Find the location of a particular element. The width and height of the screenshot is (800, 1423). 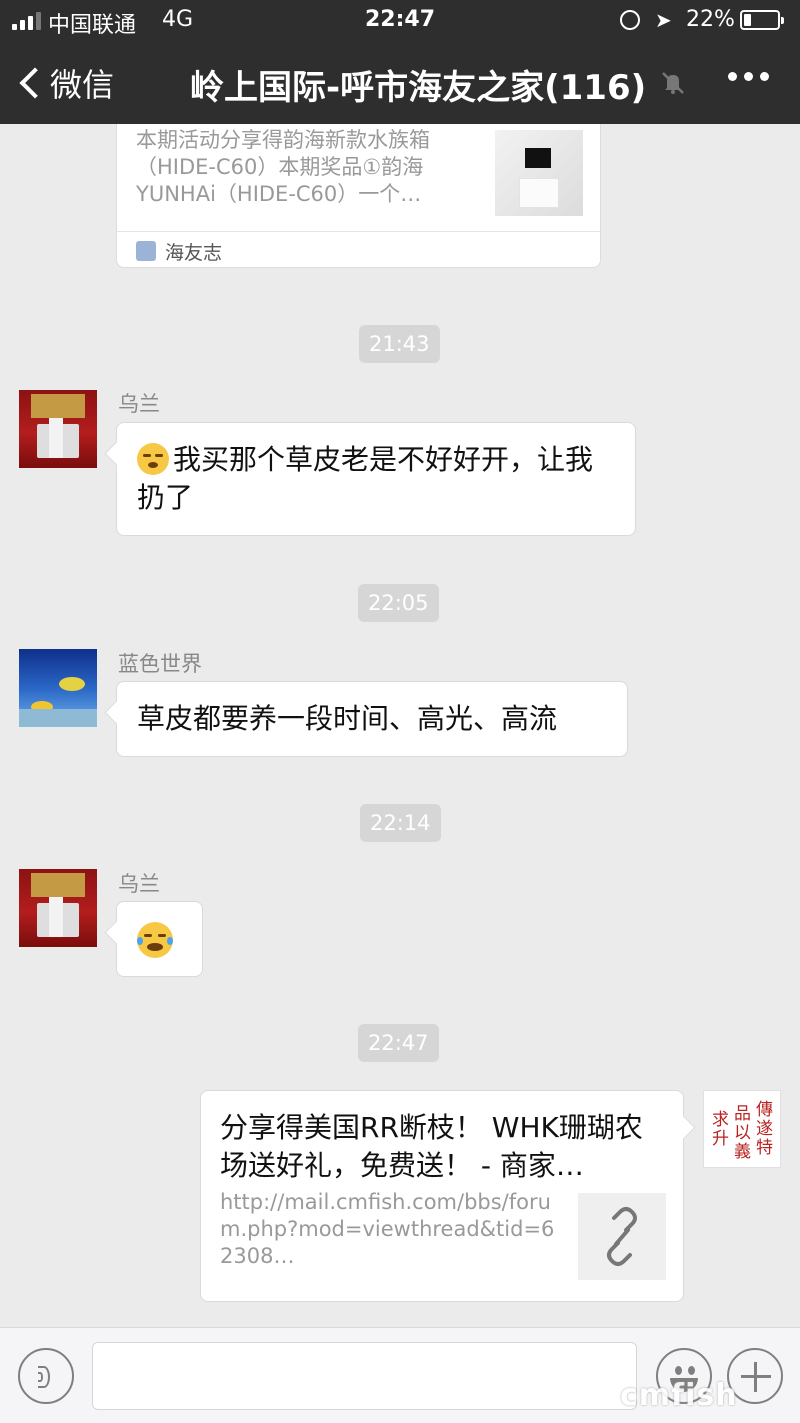

battery-icon is located at coordinates (762, 20).